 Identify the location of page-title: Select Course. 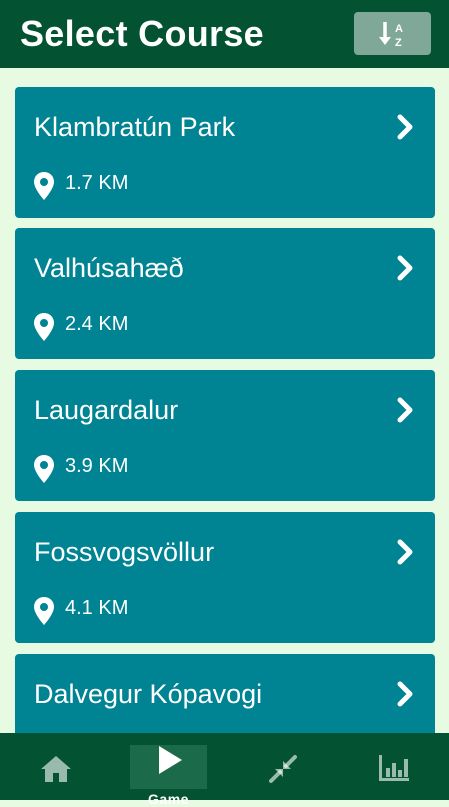
(142, 33).